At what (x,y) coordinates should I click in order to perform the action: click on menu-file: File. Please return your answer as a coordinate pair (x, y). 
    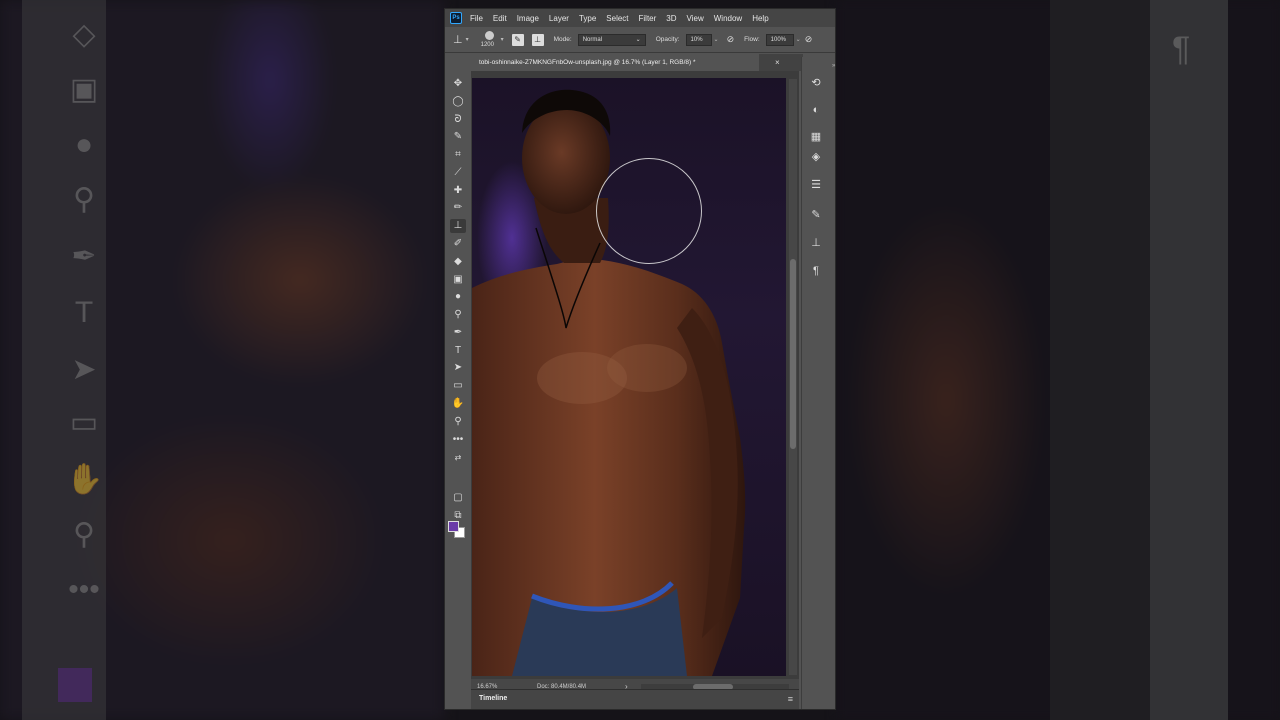
    Looking at the image, I should click on (476, 18).